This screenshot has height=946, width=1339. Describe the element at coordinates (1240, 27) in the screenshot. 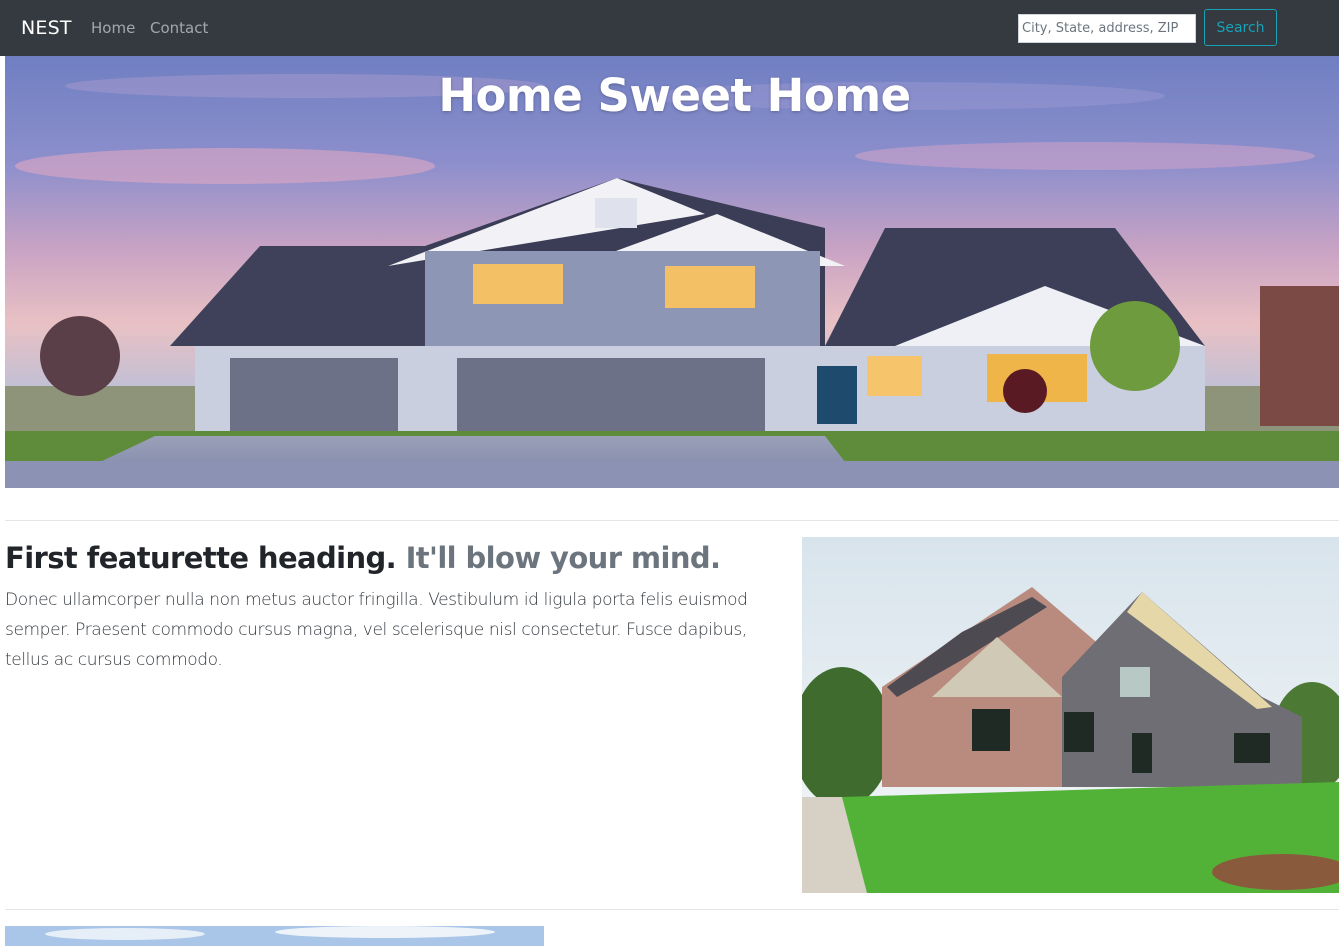

I see `search-button: Search` at that location.